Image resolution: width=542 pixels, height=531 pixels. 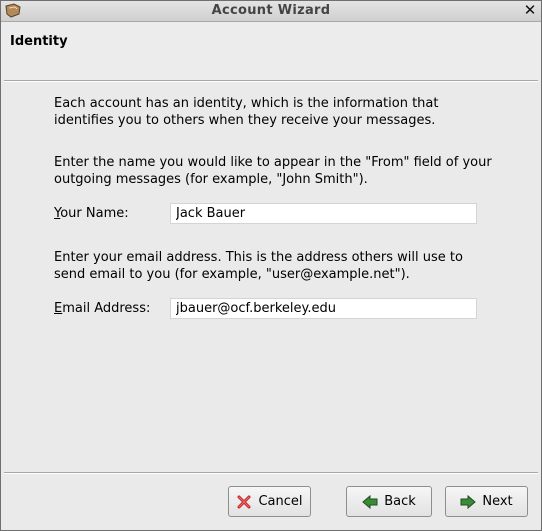 I want to click on back-label: Back, so click(x=400, y=501).